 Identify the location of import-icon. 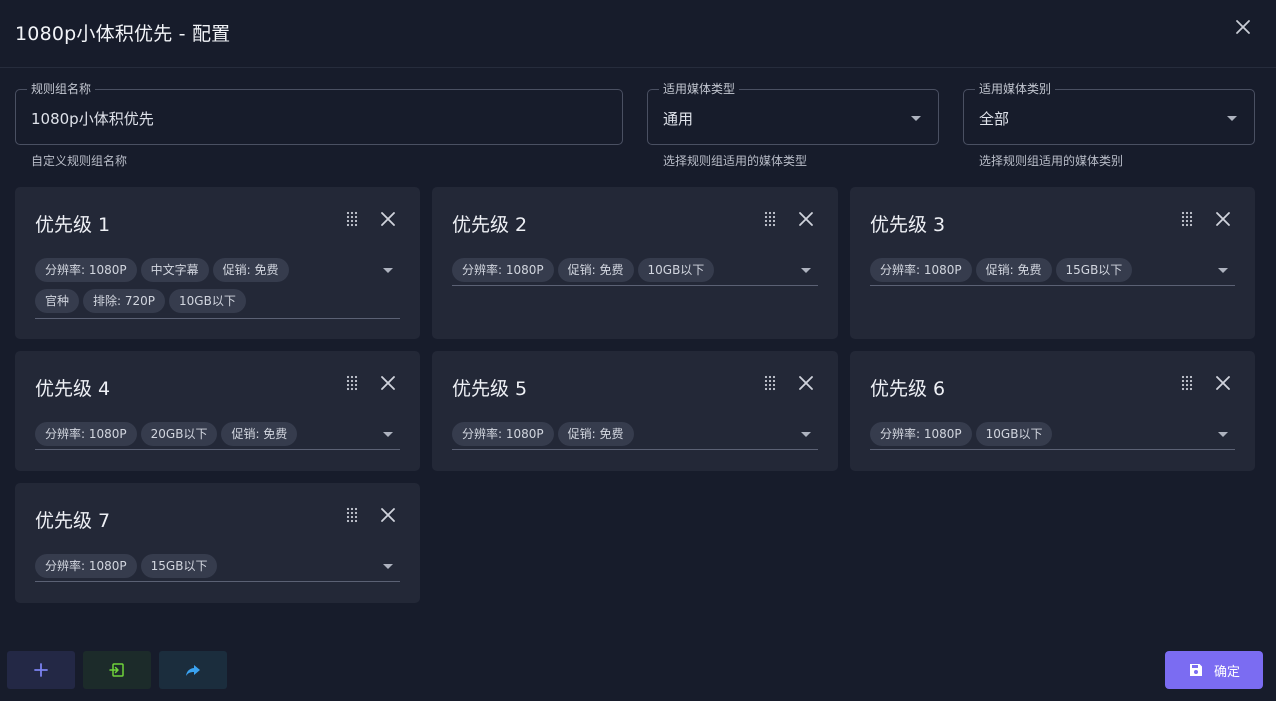
(116, 670).